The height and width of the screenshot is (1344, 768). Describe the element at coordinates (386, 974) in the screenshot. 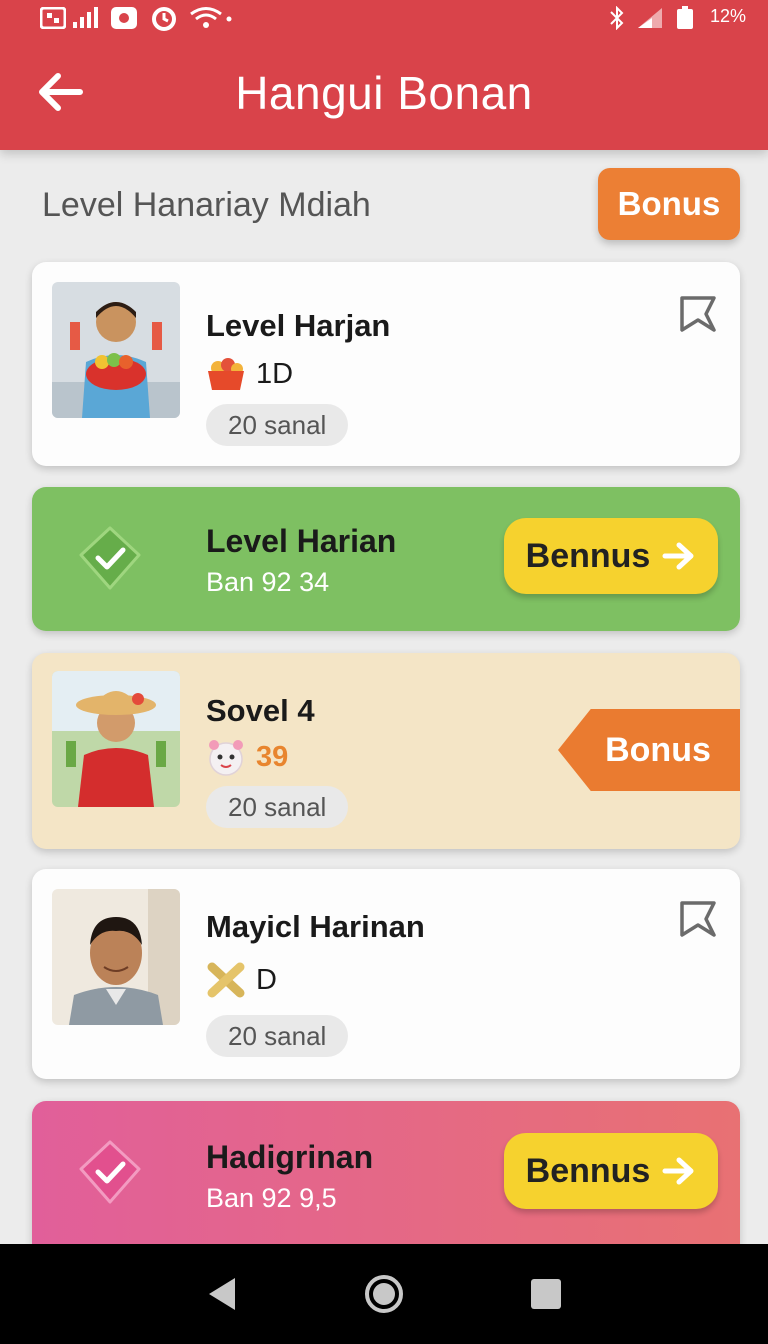

I see `level-card: Mayicl Harinan D 20 sanal` at that location.